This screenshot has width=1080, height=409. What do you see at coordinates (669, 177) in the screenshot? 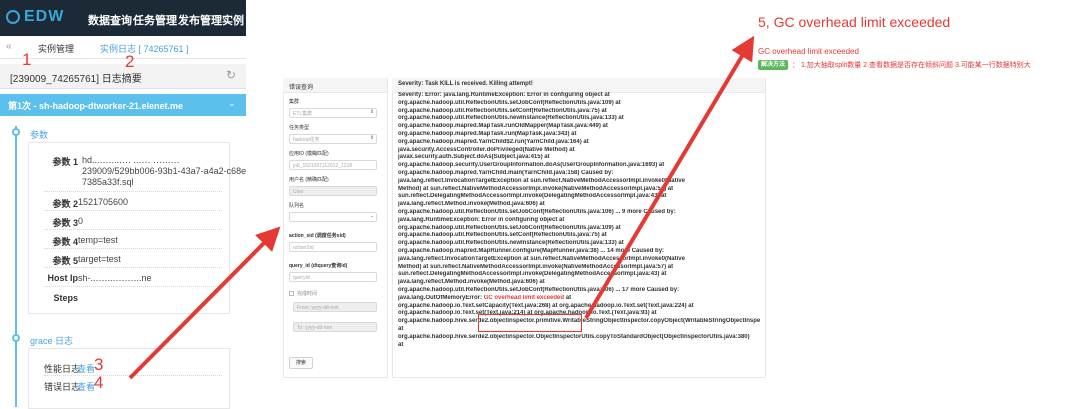
I see `arrow-to-callout` at bounding box center [669, 177].